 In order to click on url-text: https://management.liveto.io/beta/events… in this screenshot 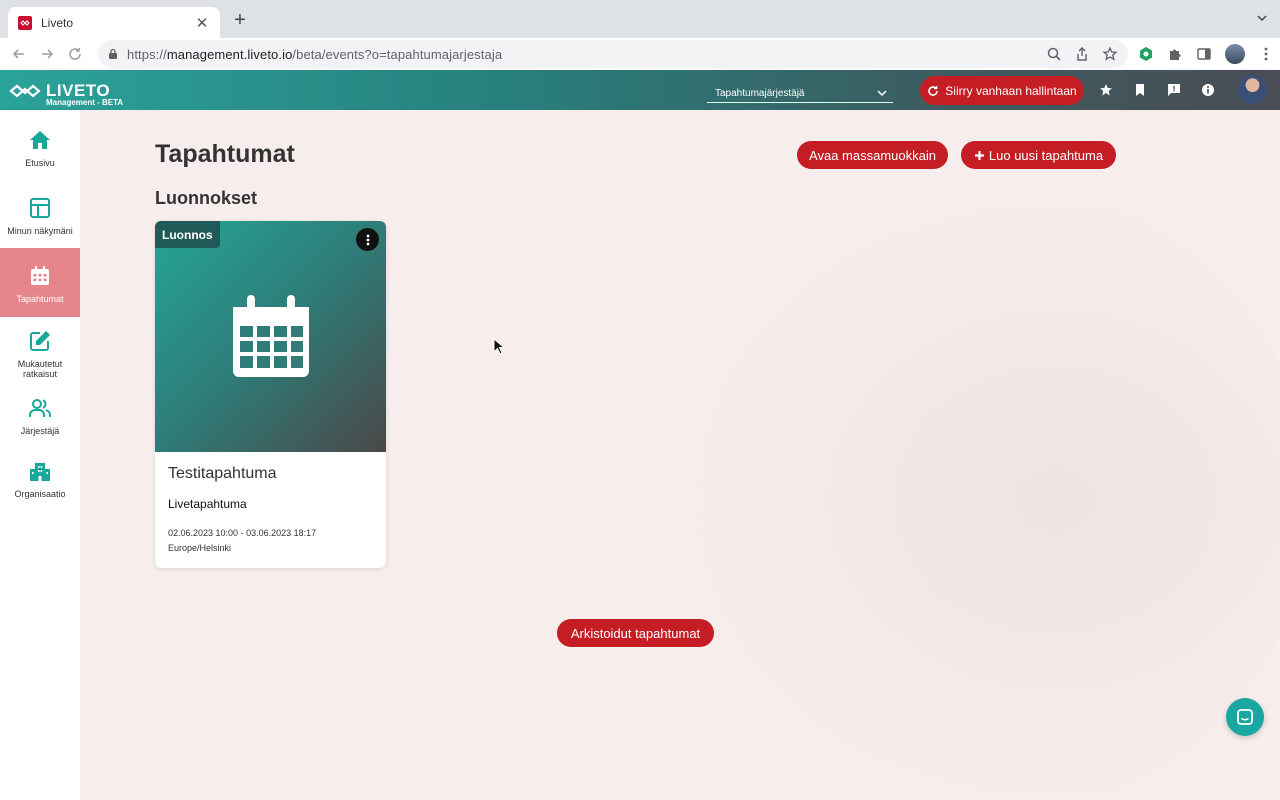, I will do `click(315, 54)`.